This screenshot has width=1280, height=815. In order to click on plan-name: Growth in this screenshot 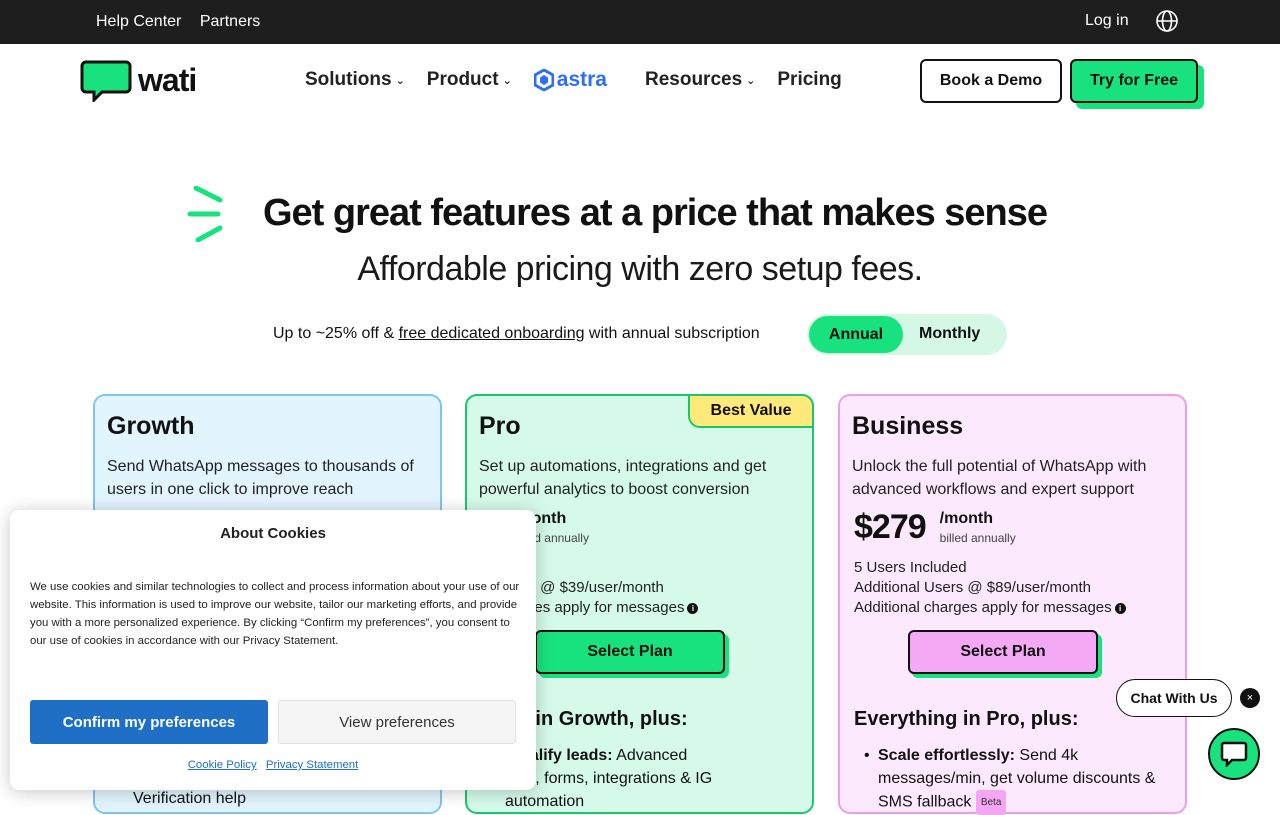, I will do `click(151, 426)`.